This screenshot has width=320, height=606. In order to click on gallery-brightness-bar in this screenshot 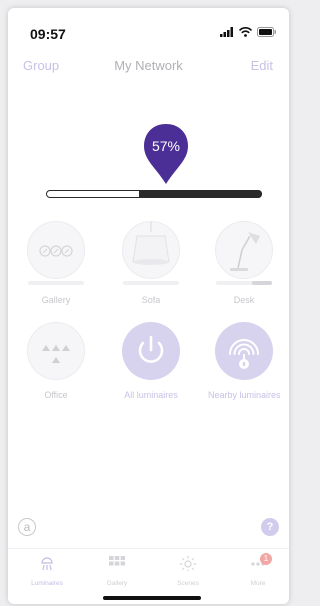, I will do `click(56, 283)`.